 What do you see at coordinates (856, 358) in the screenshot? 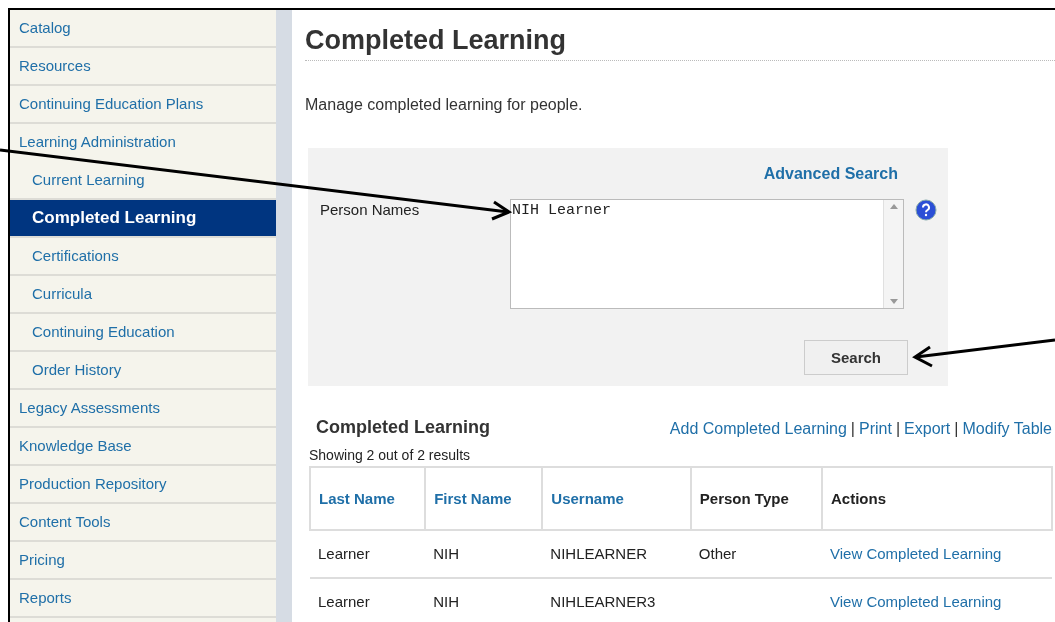
I see `search-button: Search` at bounding box center [856, 358].